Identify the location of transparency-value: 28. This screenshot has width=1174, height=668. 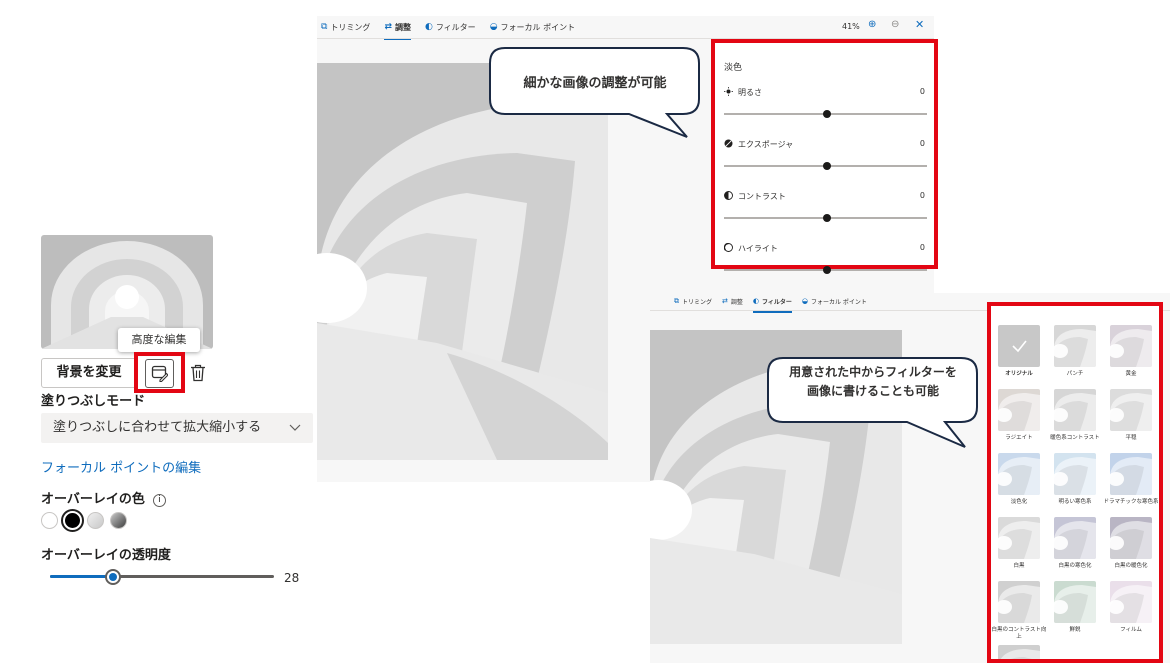
(292, 578).